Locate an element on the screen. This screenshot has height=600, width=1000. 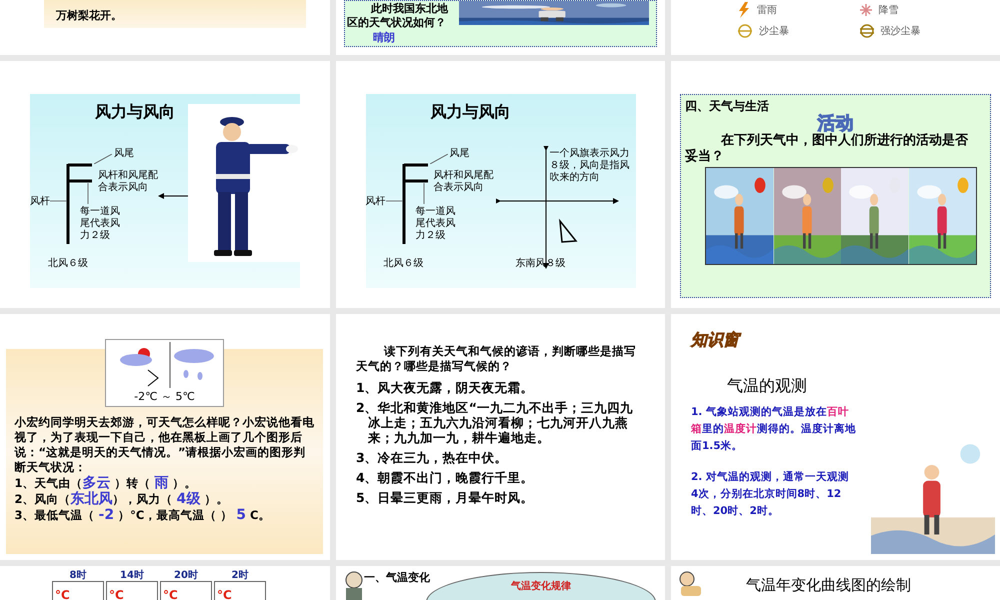
lightning-icon is located at coordinates (744, 10).